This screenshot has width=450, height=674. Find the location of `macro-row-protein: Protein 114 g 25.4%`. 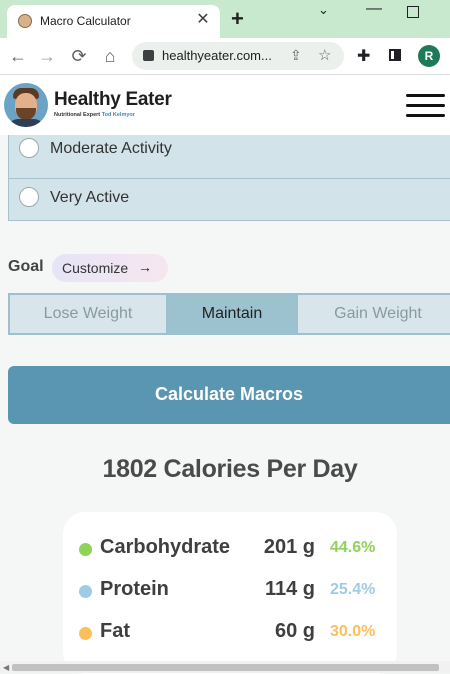

macro-row-protein: Protein 114 g 25.4% is located at coordinates (230, 591).